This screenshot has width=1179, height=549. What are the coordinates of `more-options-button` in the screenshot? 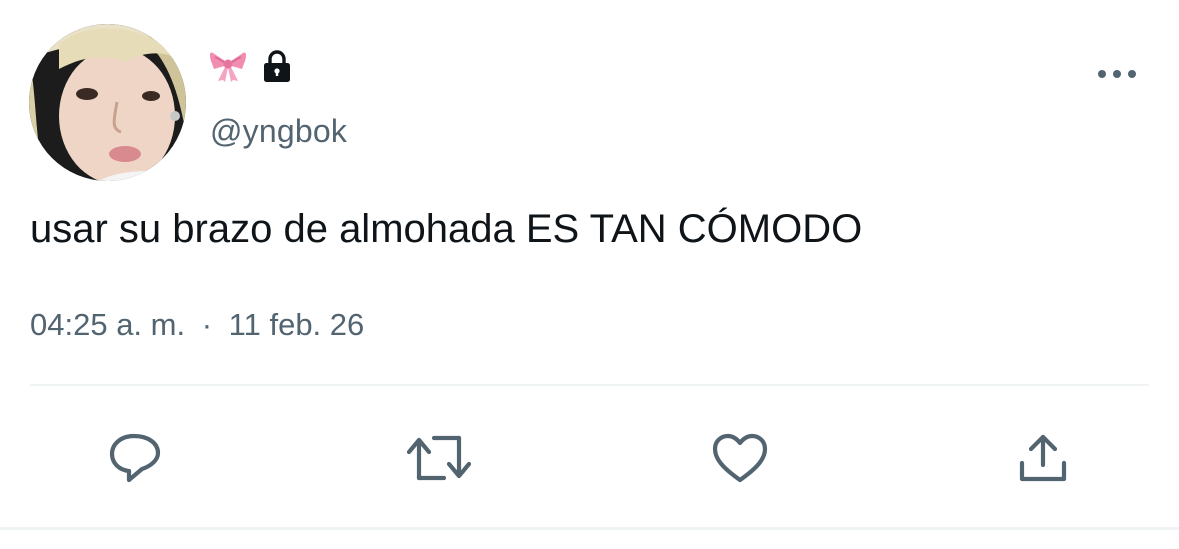 It's located at (1117, 74).